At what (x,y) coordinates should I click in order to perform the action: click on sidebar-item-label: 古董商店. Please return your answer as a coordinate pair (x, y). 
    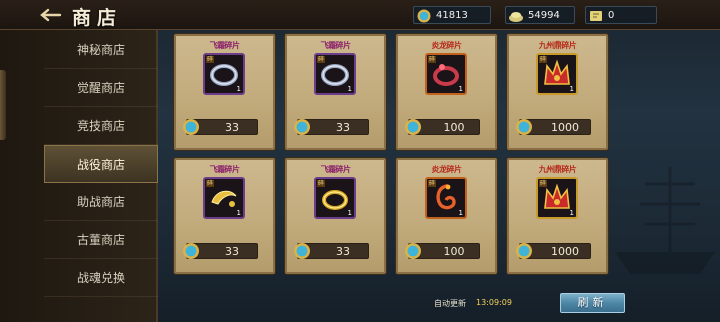
    Looking at the image, I should click on (100, 240).